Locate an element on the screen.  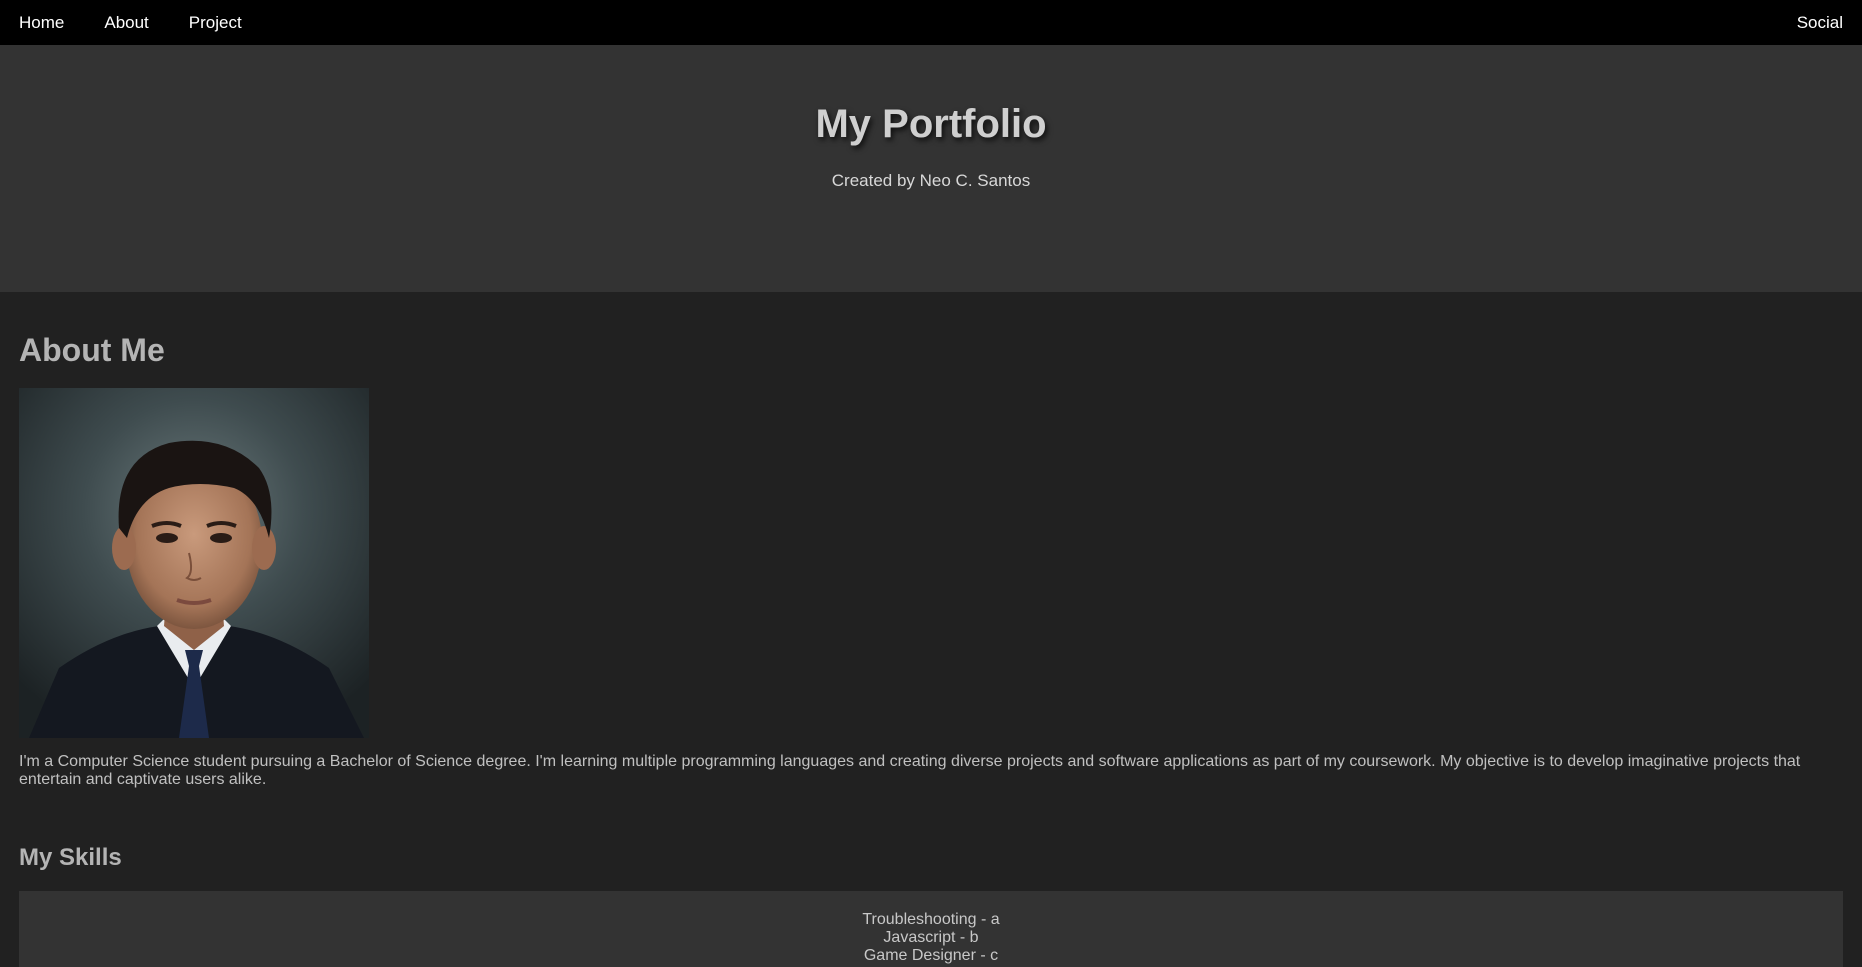
nav-links: Home About Project is located at coordinates (150, 23).